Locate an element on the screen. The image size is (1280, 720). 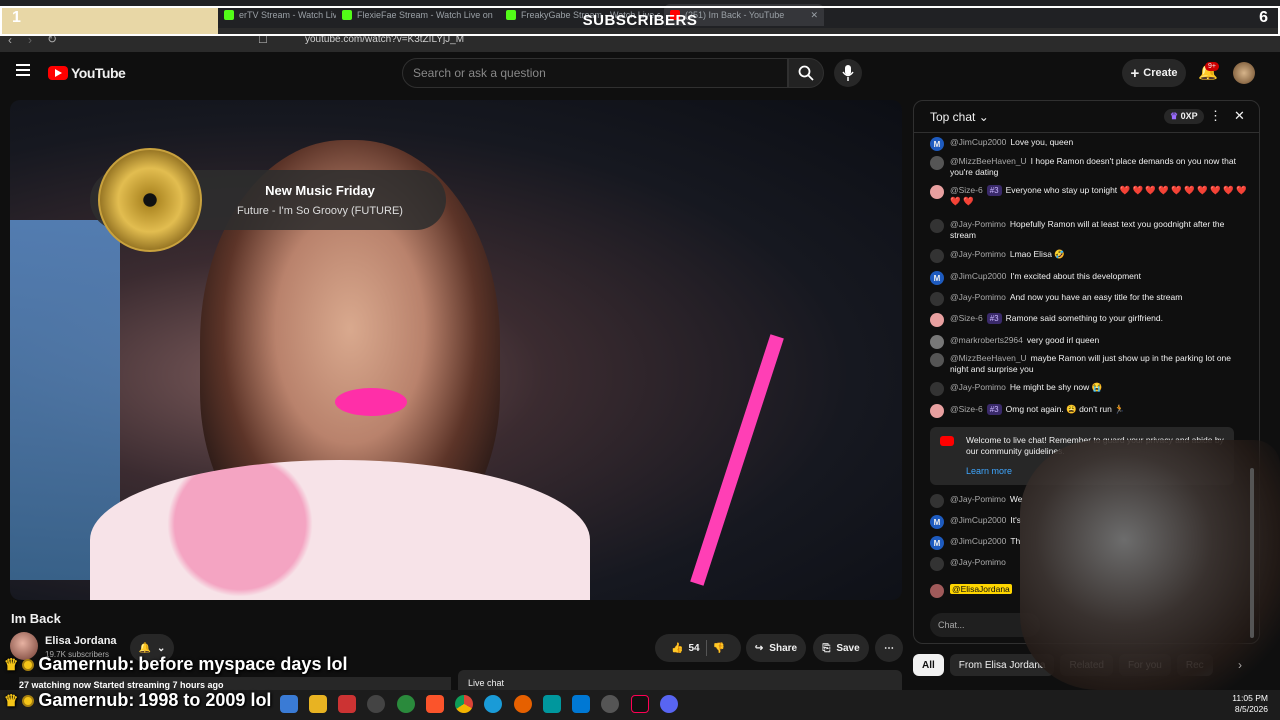
crown-icon: ♛ is located at coordinates (1174, 116).